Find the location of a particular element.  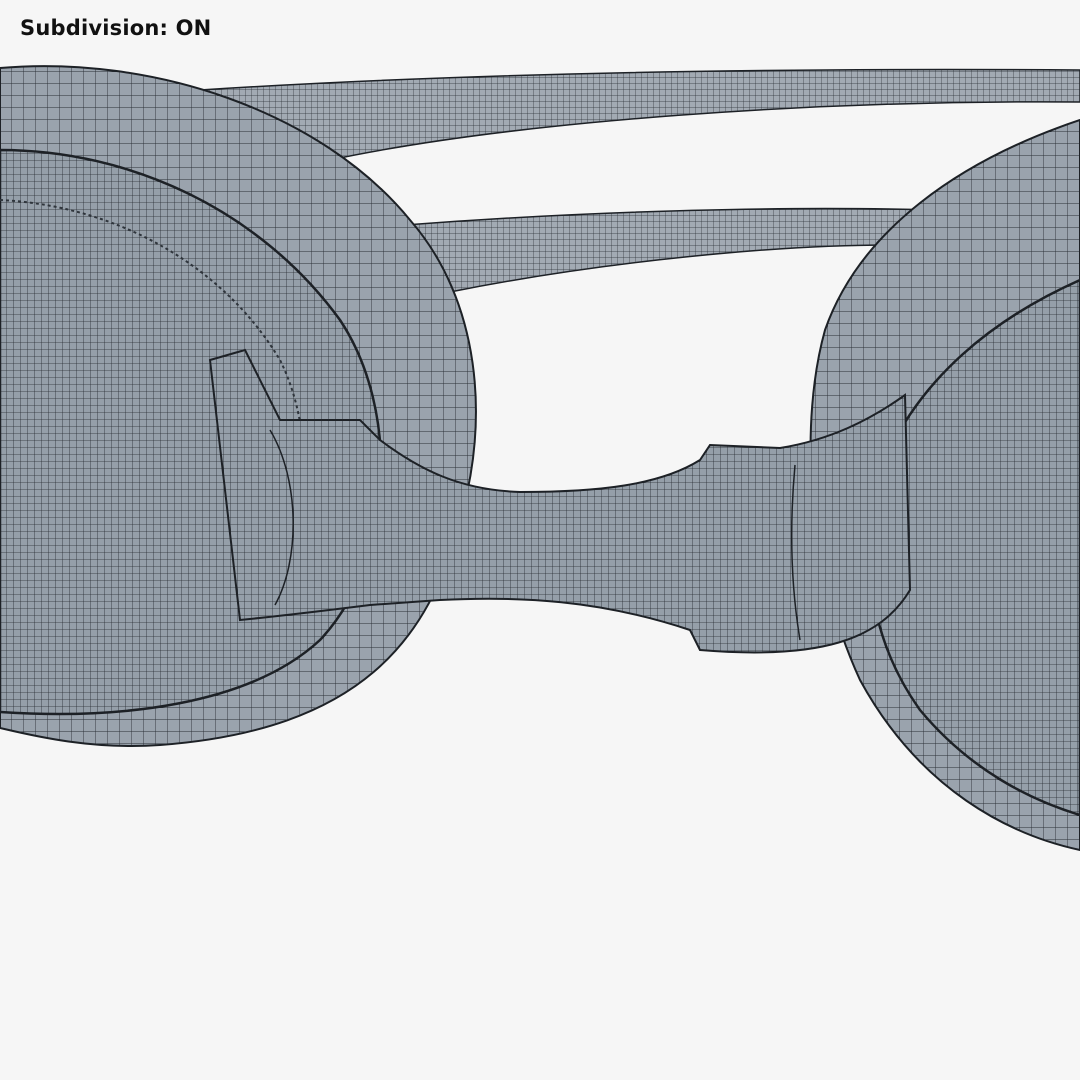

subdivision-label: Subdivision: ON is located at coordinates (115, 28).